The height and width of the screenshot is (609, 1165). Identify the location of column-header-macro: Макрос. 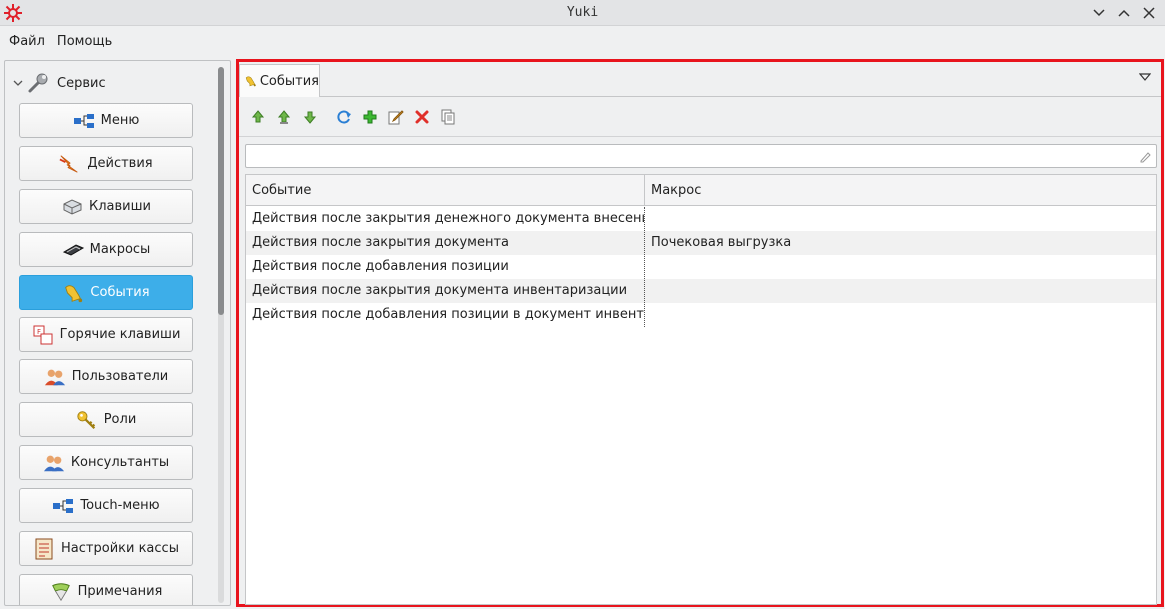
(900, 190).